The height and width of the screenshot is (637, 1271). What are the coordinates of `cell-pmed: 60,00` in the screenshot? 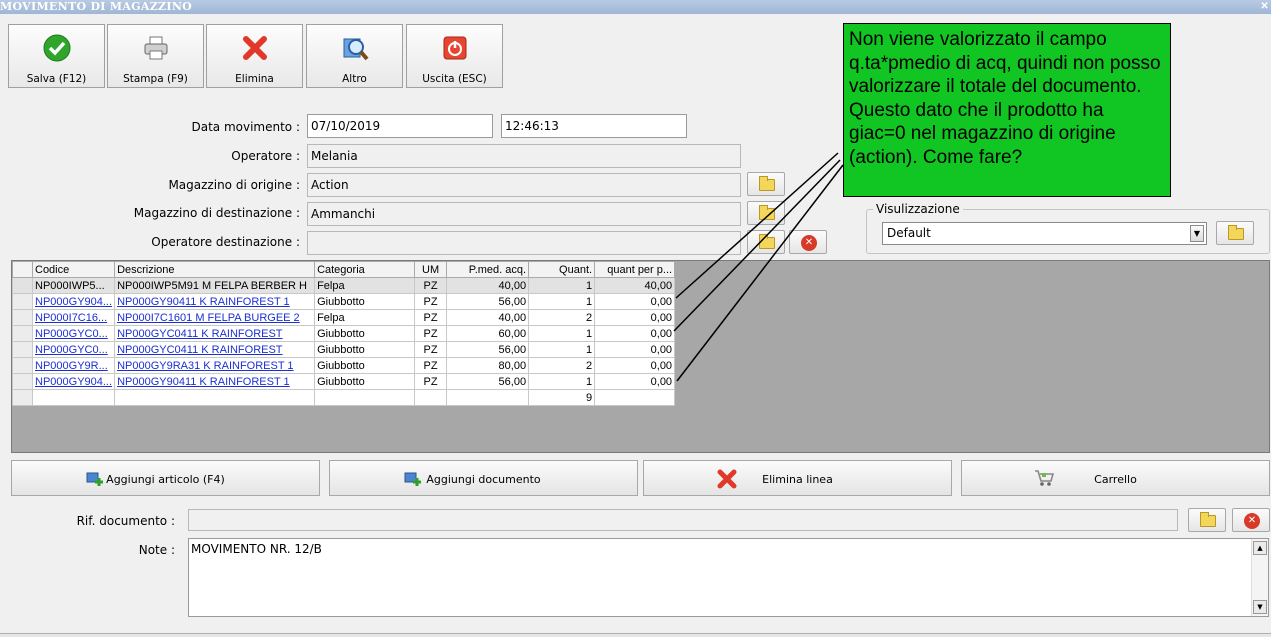 It's located at (488, 333).